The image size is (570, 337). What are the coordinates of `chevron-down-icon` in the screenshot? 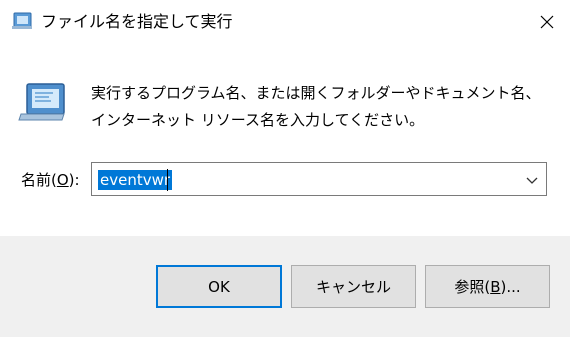 It's located at (532, 179).